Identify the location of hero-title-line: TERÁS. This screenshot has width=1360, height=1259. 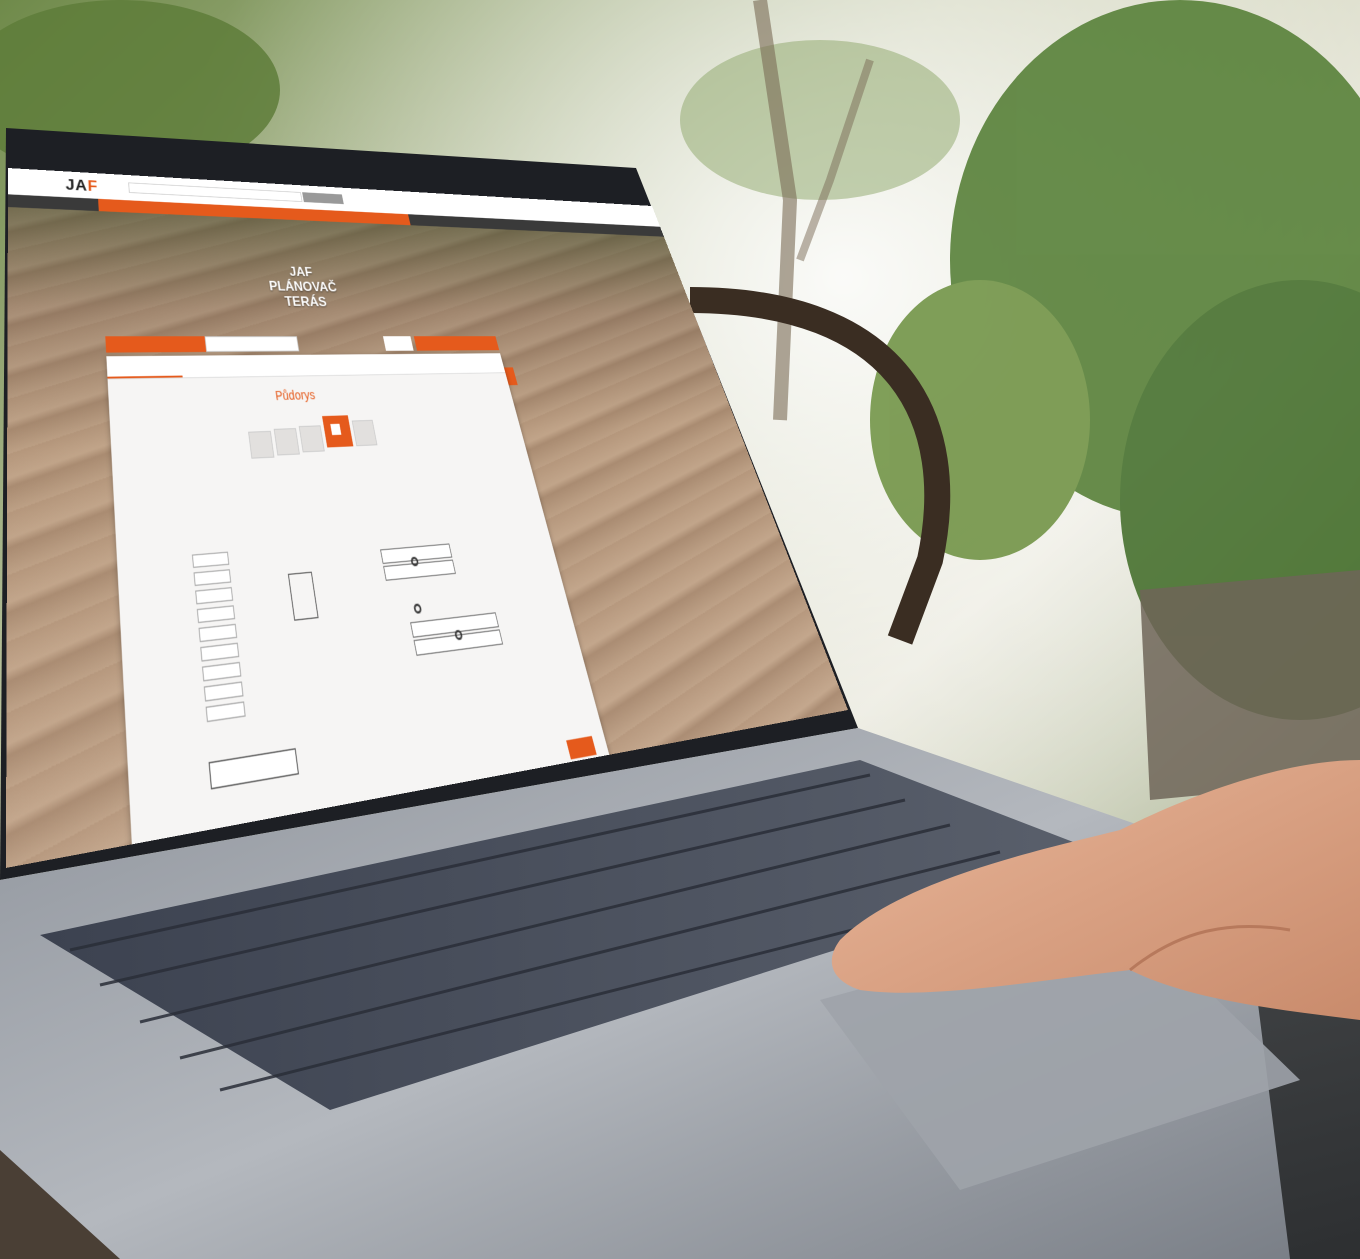
(305, 301).